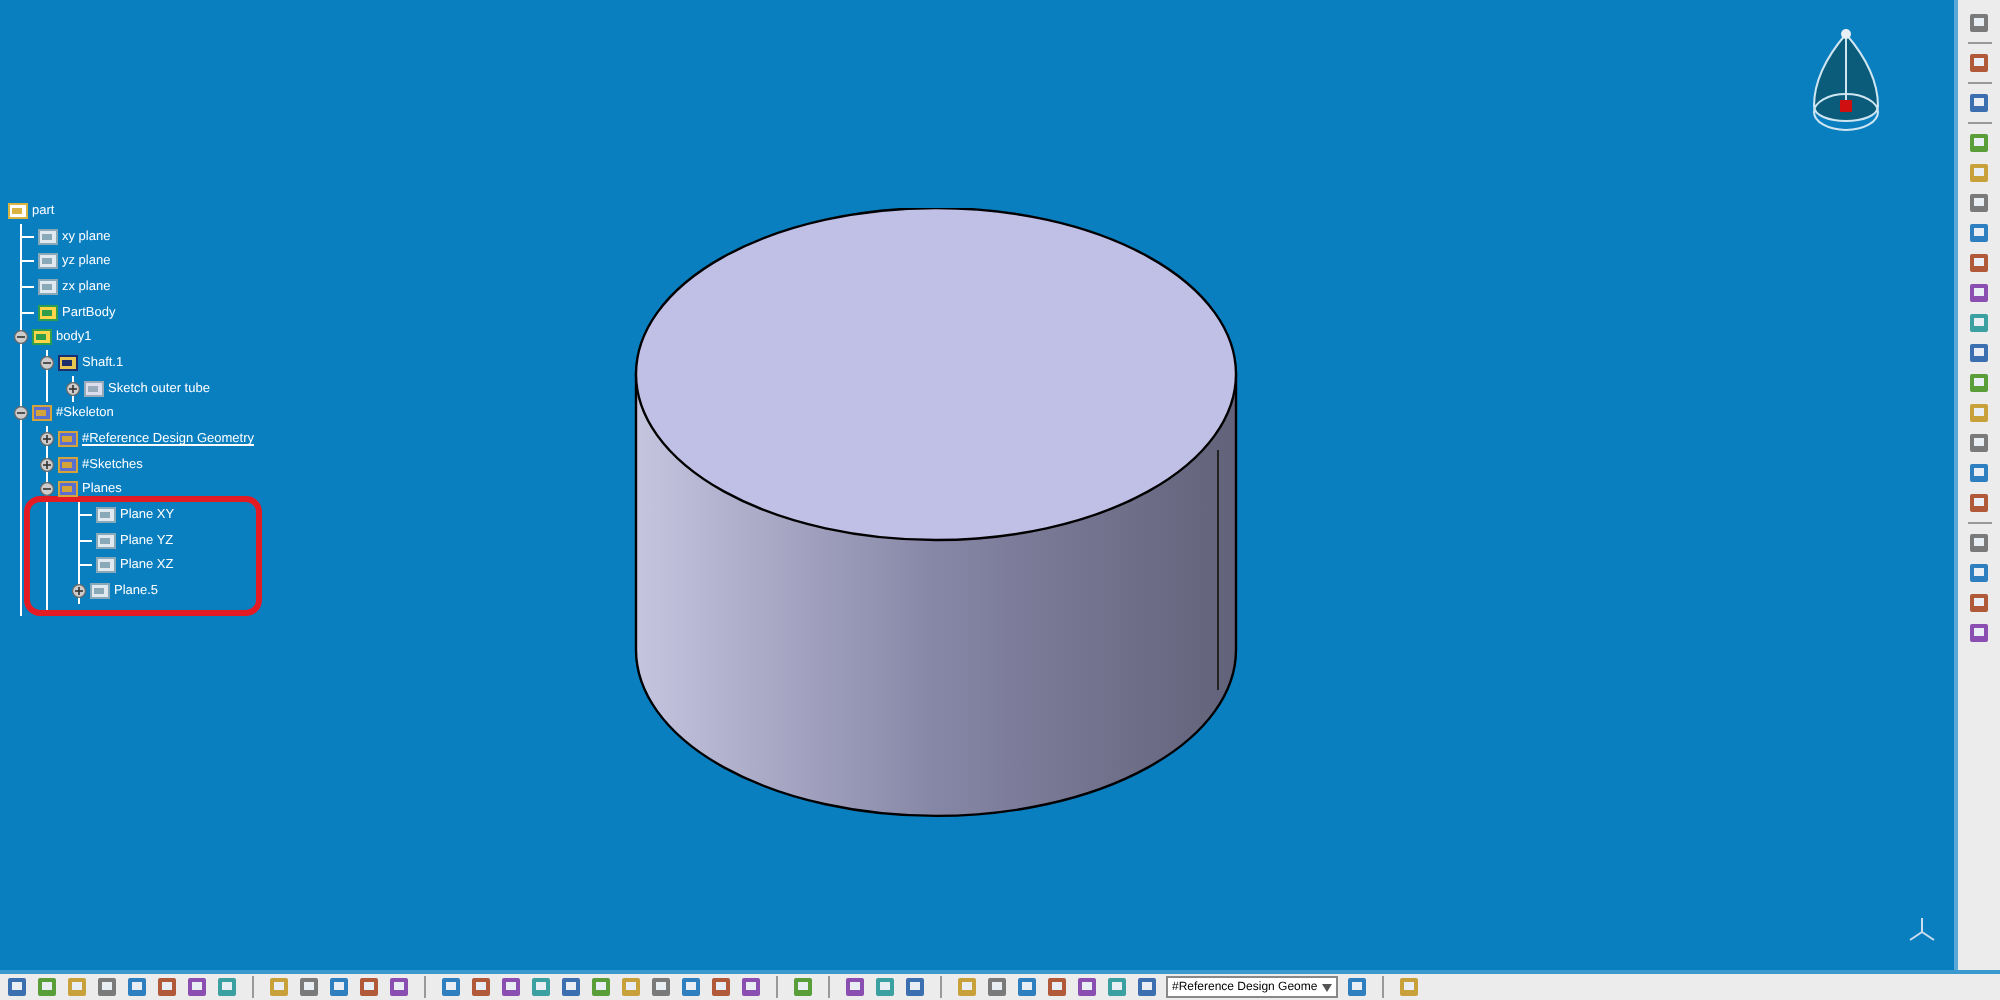 The image size is (2000, 1000). What do you see at coordinates (94, 388) in the screenshot?
I see `sketch-icon` at bounding box center [94, 388].